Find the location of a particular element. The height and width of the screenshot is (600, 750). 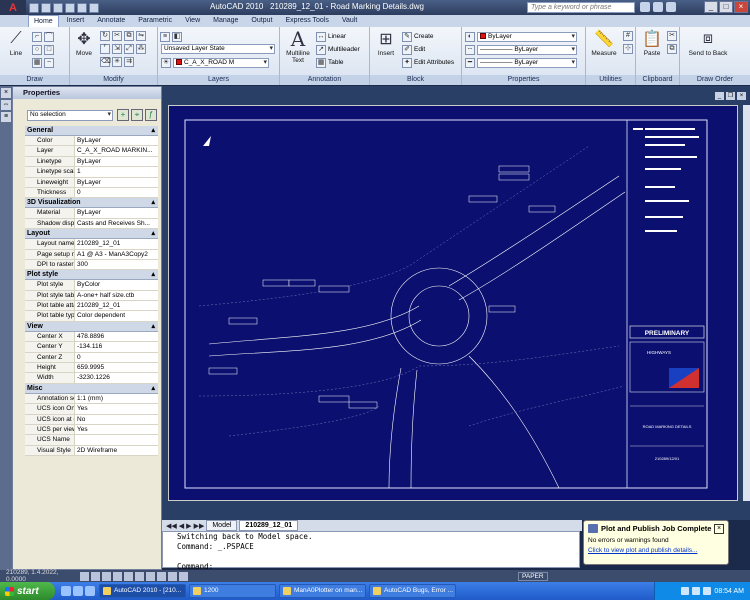

copy-clip-icon: ⧉ is located at coordinates (672, 49).